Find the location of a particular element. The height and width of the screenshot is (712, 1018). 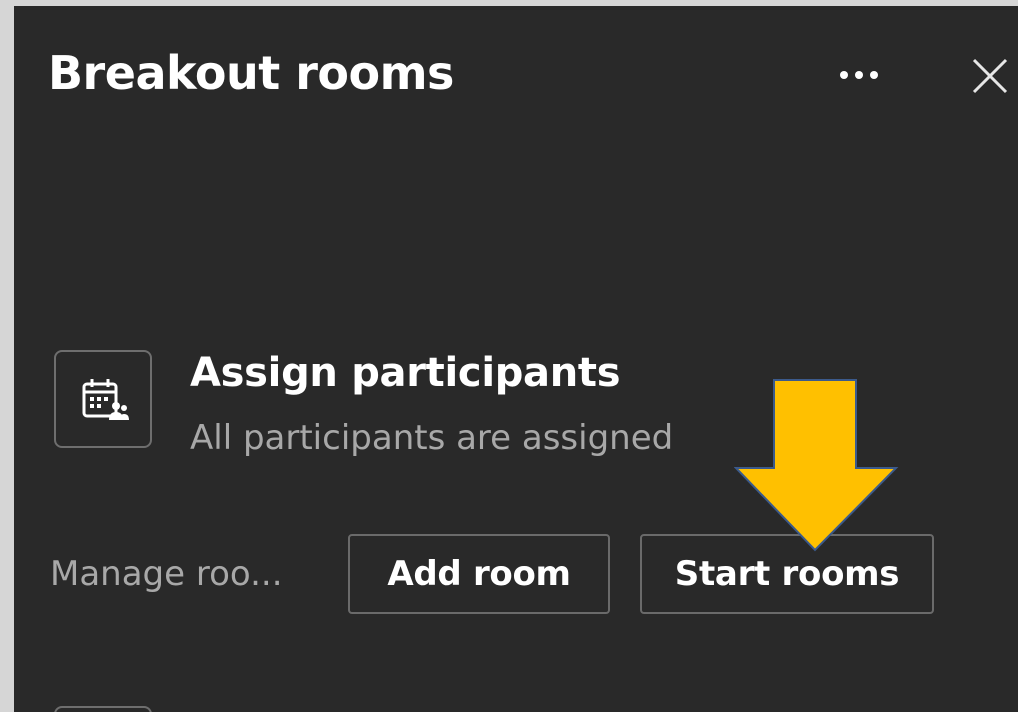

assign-icon-container is located at coordinates (103, 399).